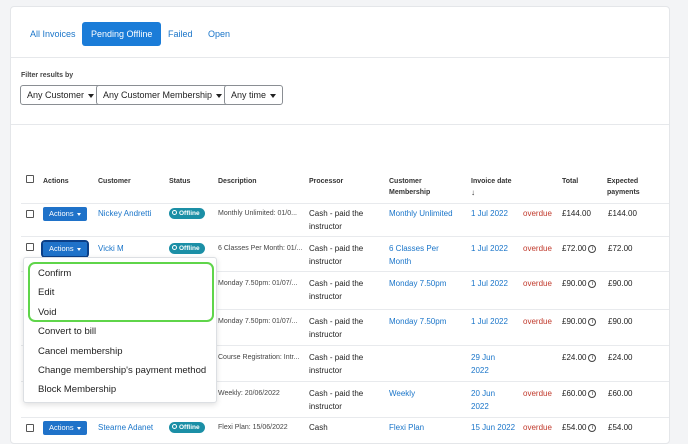 Image resolution: width=688 pixels, height=444 pixels. What do you see at coordinates (249, 393) in the screenshot?
I see `description: Weekly: 20/06/2022` at bounding box center [249, 393].